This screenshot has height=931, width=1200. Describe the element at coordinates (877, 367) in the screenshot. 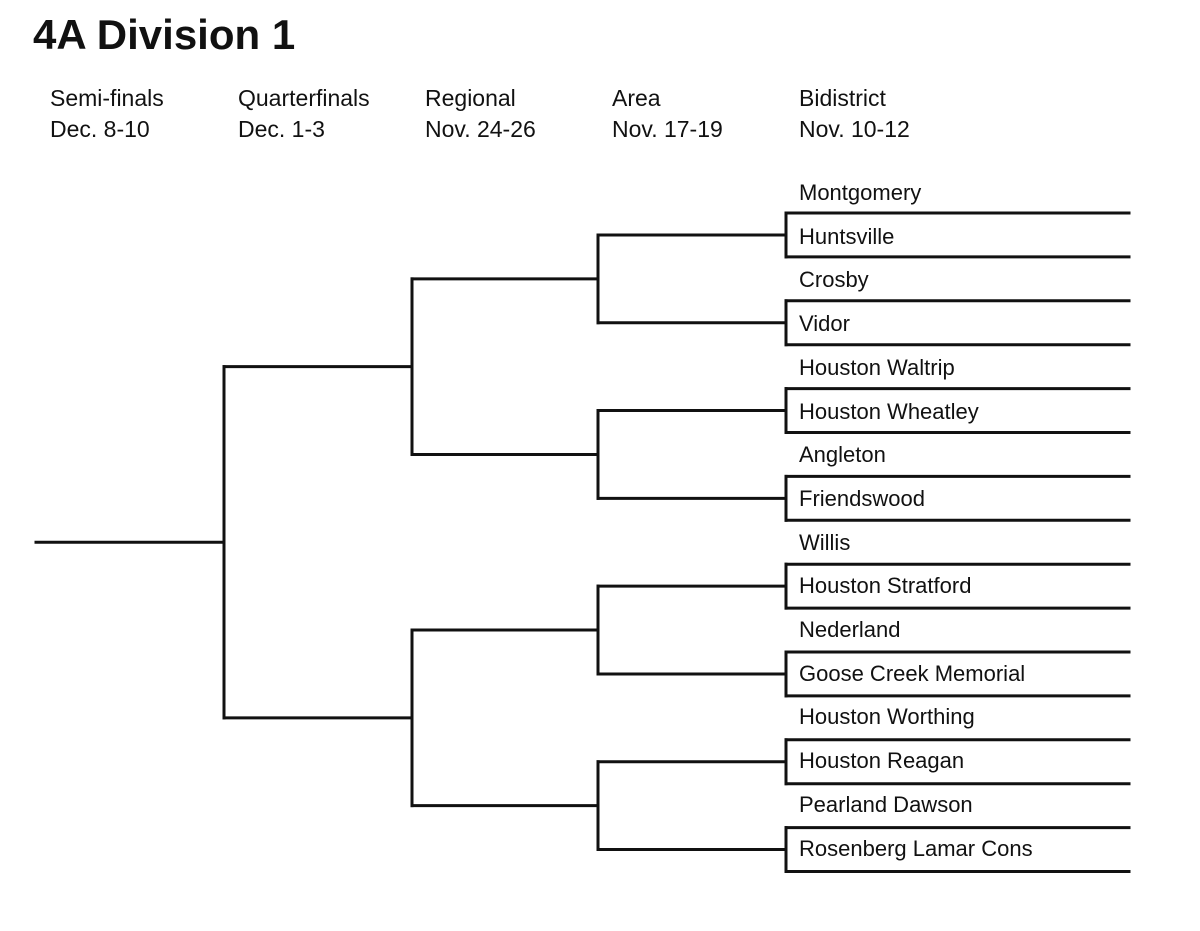

I see `team-label: Houston Waltrip` at that location.